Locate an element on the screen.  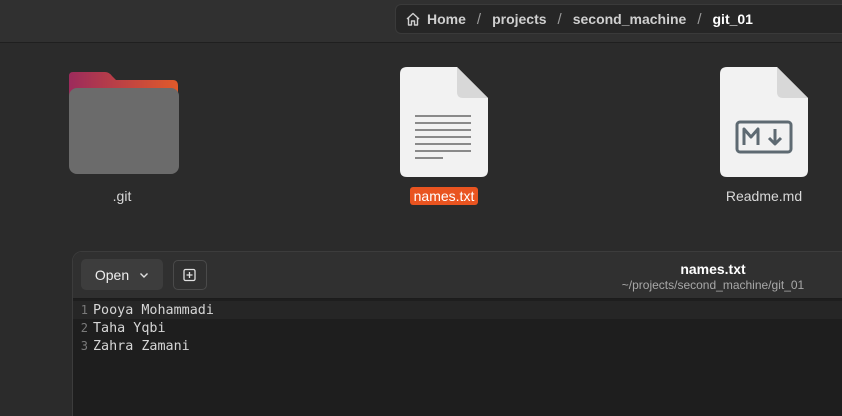
breadcrumb-projects: projects is located at coordinates (519, 19).